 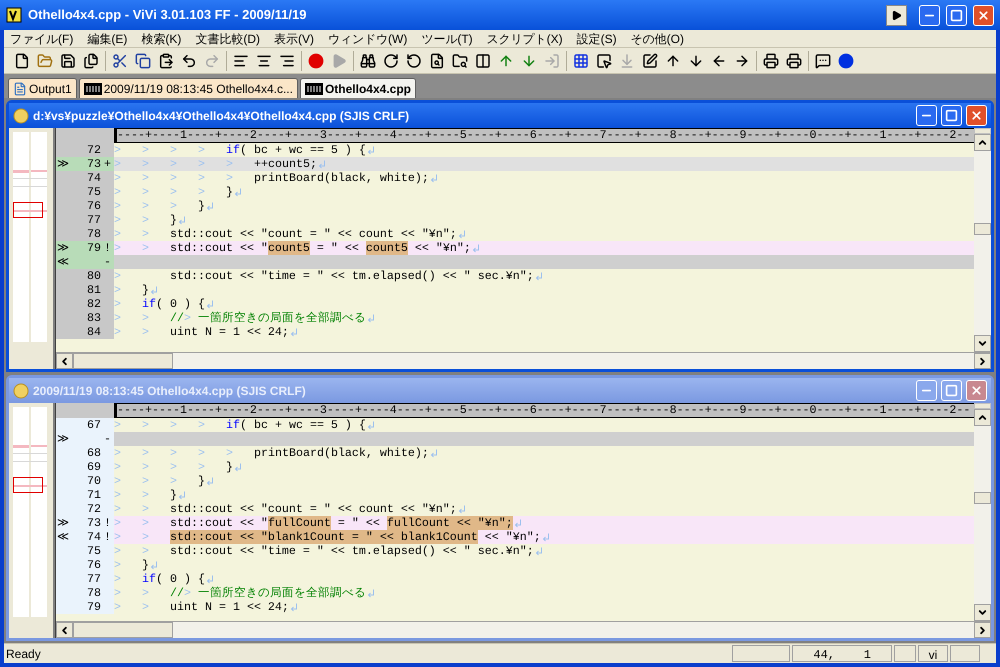 I want to click on line-number: 69, so click(x=94, y=467).